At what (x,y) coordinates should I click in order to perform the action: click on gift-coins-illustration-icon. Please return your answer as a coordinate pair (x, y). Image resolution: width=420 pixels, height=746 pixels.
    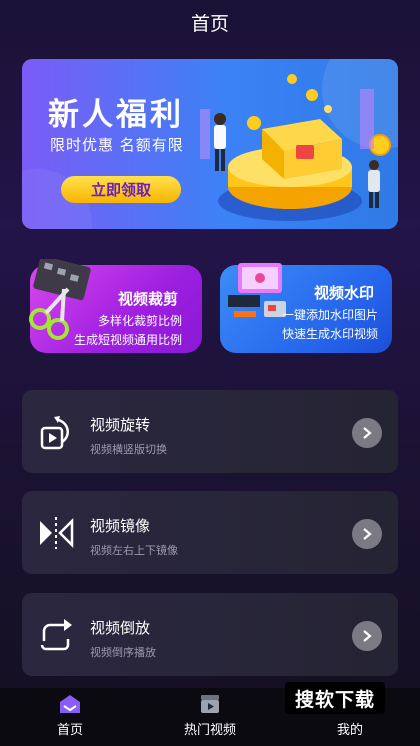
    Looking at the image, I should click on (295, 147).